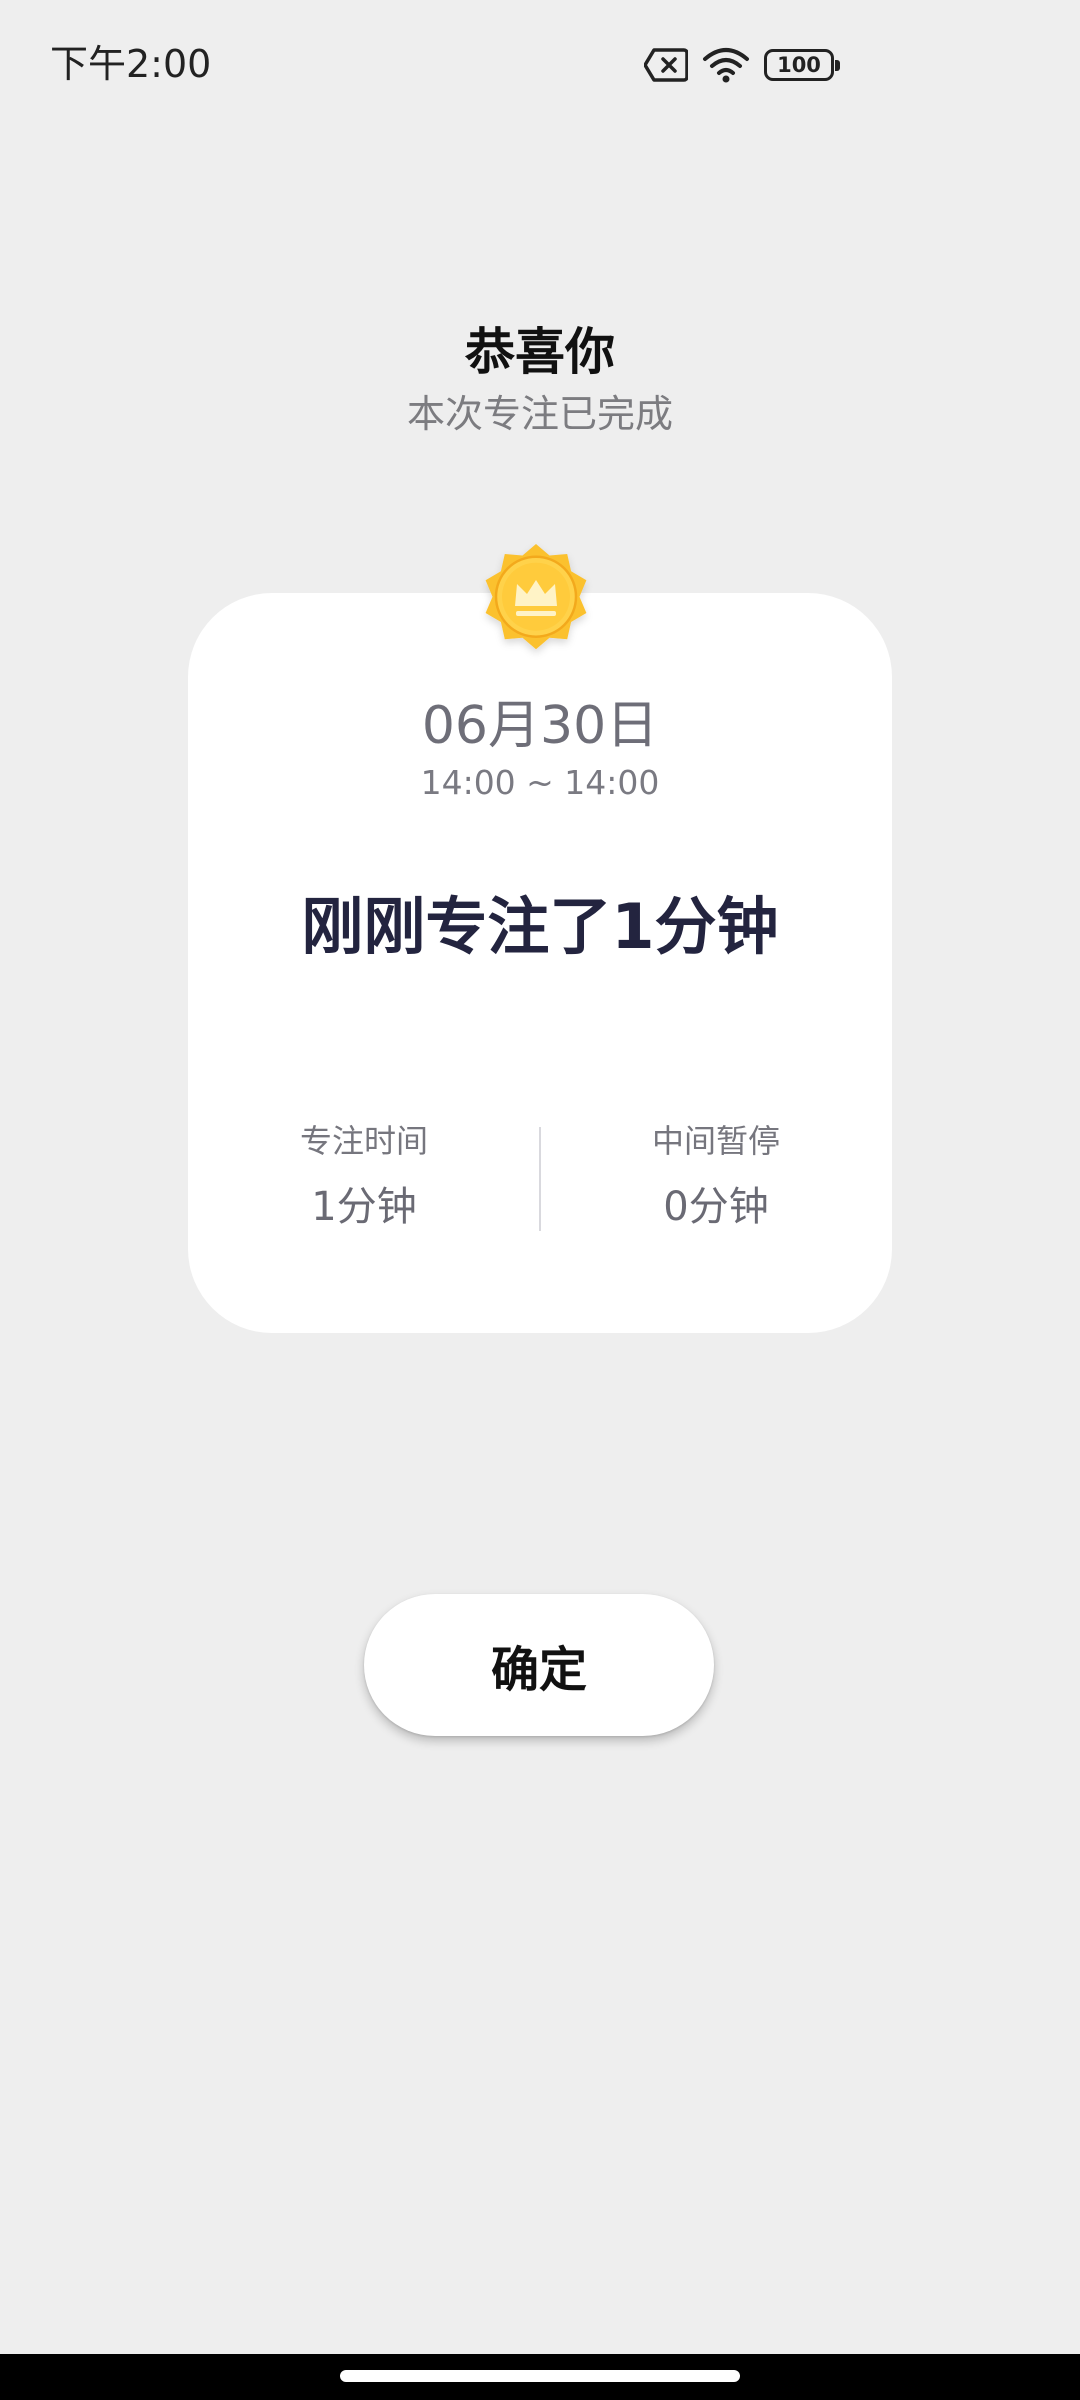  I want to click on confirm-button: 确定, so click(539, 1665).